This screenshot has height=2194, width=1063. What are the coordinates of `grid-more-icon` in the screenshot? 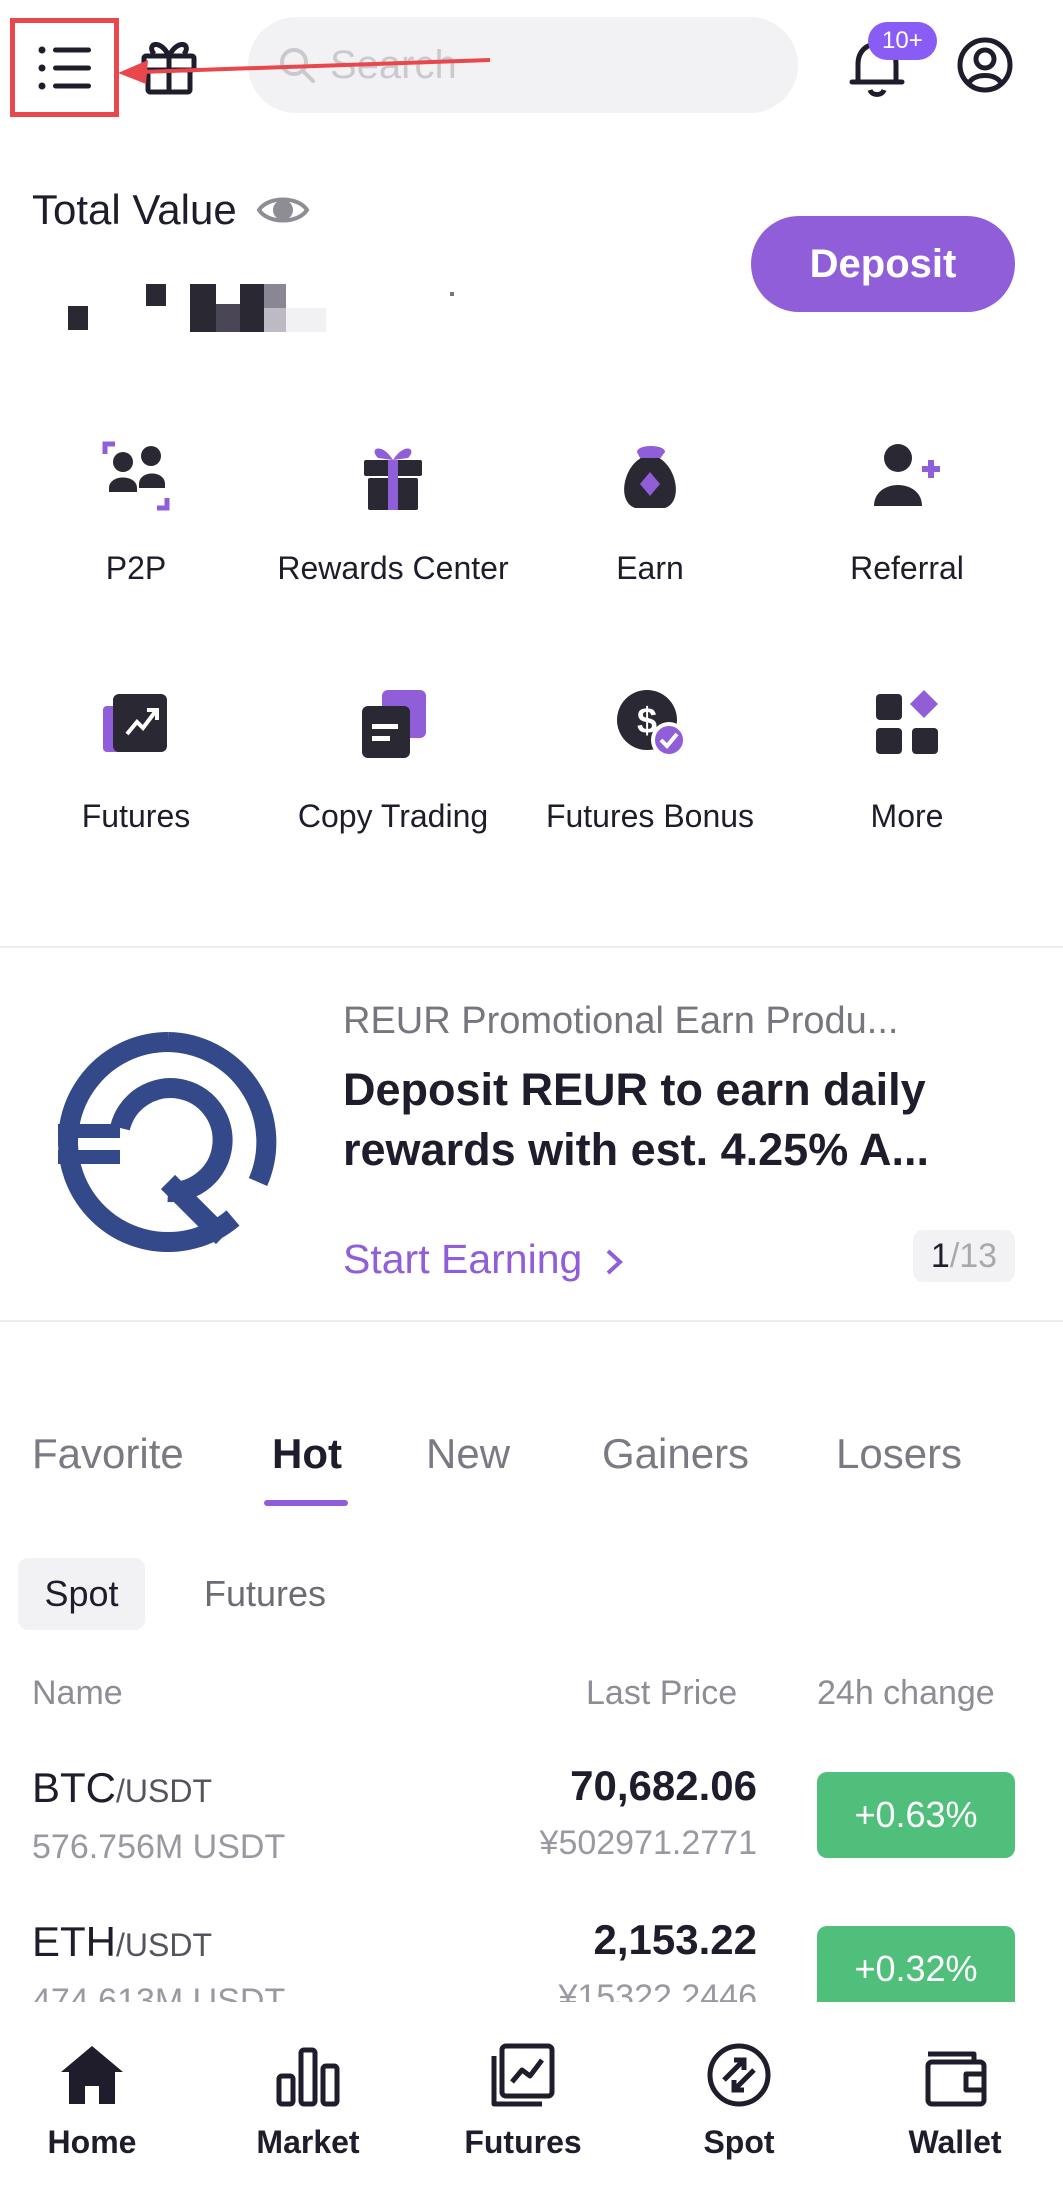 It's located at (907, 722).